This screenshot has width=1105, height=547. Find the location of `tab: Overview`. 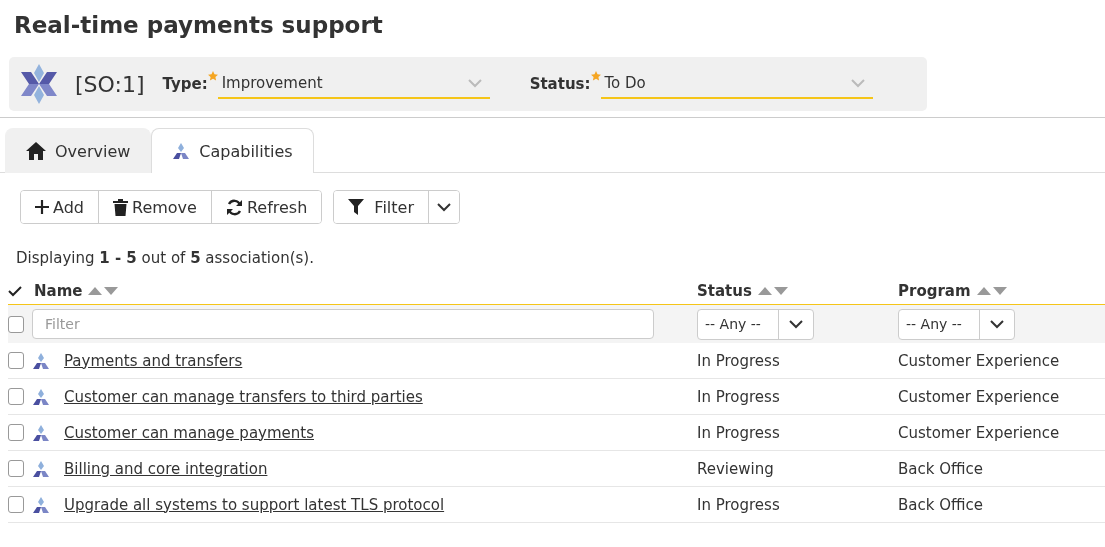

tab: Overview is located at coordinates (78, 150).